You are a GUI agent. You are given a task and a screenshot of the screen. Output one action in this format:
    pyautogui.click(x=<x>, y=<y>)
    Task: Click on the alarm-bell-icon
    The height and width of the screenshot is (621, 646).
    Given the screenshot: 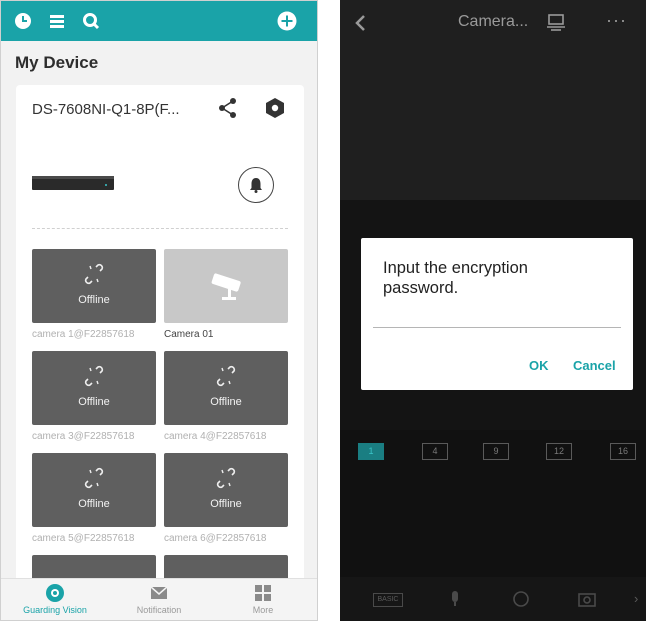 What is the action you would take?
    pyautogui.click(x=256, y=185)
    